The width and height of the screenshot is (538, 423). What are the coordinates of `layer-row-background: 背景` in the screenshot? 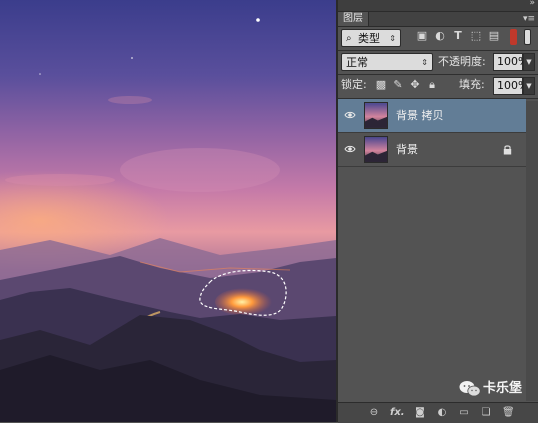 It's located at (432, 150).